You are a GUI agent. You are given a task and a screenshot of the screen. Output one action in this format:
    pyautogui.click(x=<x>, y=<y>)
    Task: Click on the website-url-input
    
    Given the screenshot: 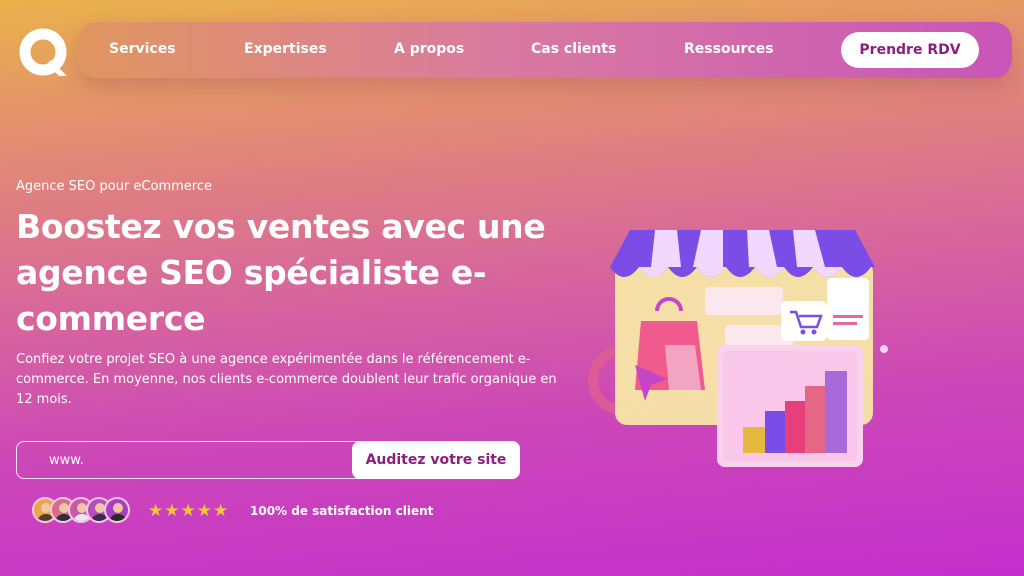 What is the action you would take?
    pyautogui.click(x=182, y=460)
    